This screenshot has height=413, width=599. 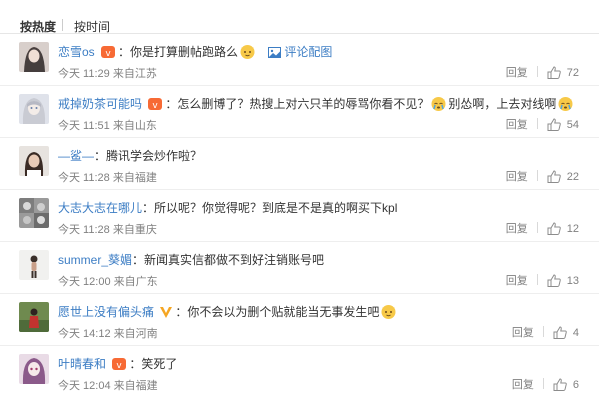 I want to click on like-button: 6, so click(x=566, y=384).